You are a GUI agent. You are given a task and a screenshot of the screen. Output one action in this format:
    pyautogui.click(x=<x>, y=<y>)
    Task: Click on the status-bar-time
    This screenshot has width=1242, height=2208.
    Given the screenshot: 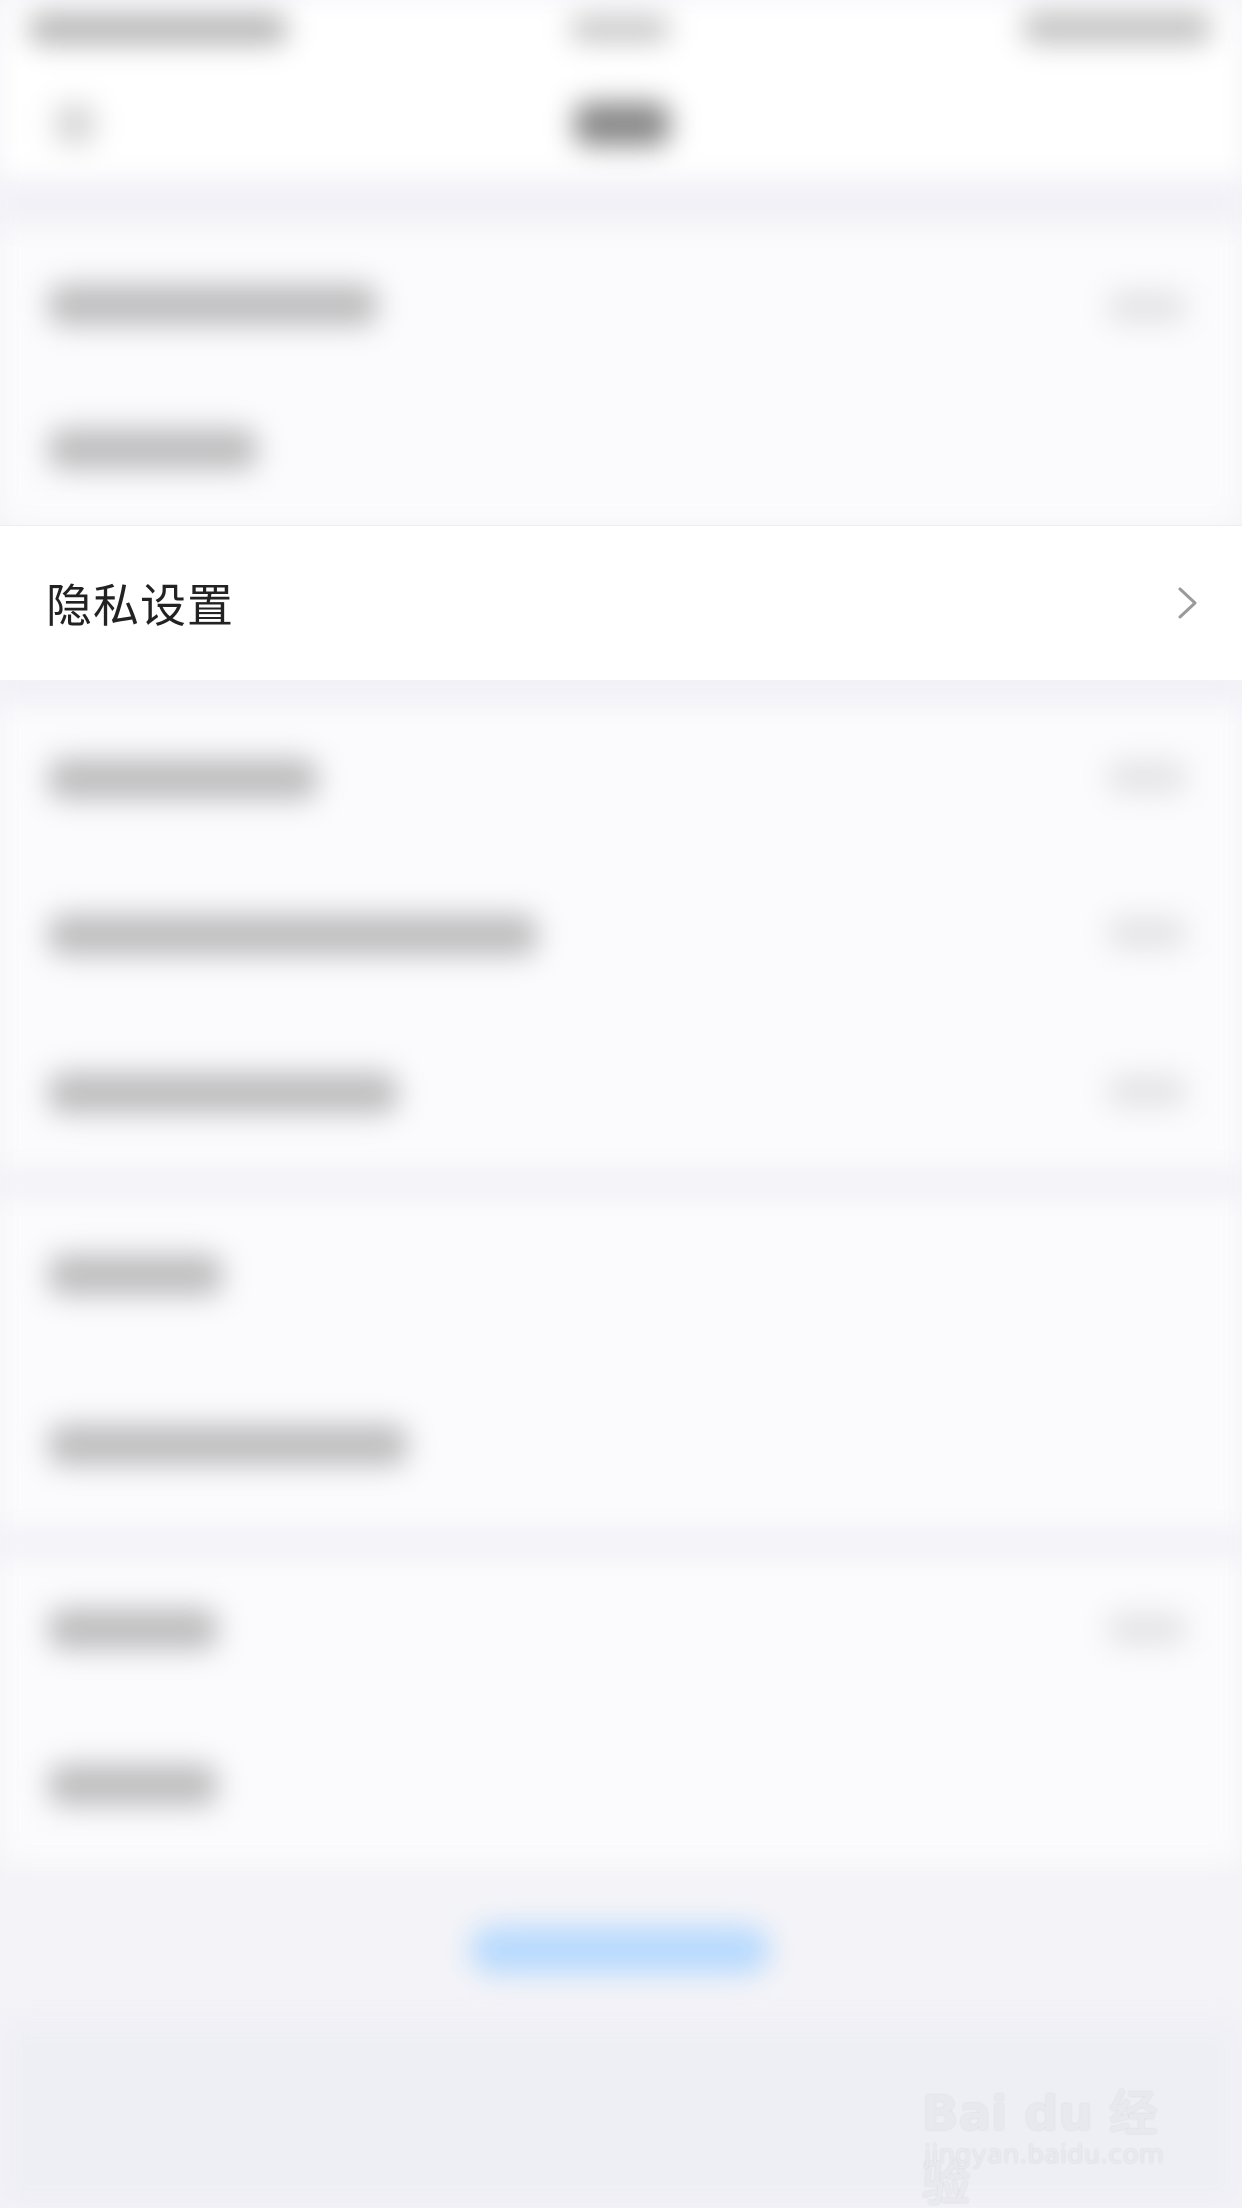 What is the action you would take?
    pyautogui.click(x=620, y=29)
    